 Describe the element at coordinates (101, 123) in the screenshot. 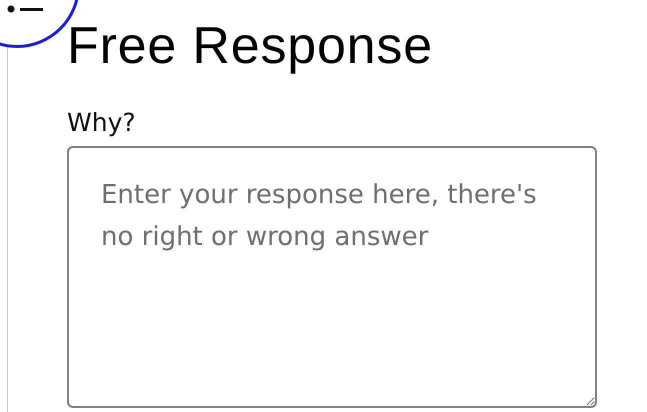

I see `question-label: Why?` at that location.